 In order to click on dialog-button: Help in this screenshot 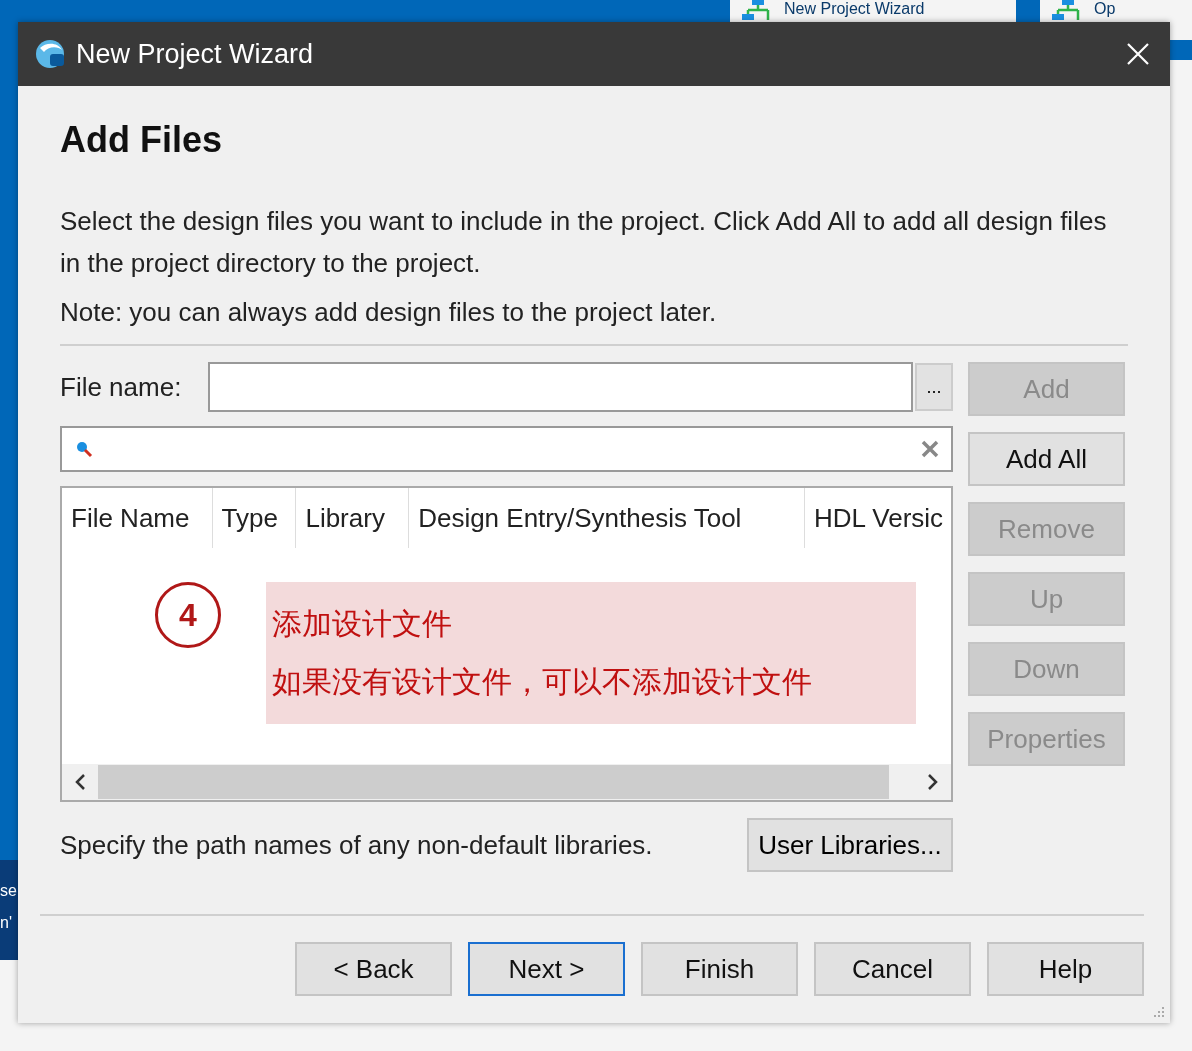, I will do `click(1065, 969)`.